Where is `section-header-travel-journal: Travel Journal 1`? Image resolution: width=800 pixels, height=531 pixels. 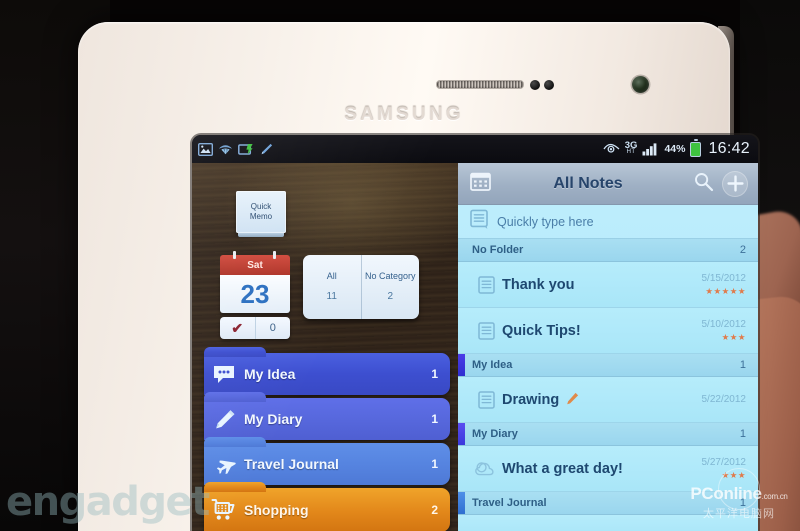 section-header-travel-journal: Travel Journal 1 is located at coordinates (608, 503).